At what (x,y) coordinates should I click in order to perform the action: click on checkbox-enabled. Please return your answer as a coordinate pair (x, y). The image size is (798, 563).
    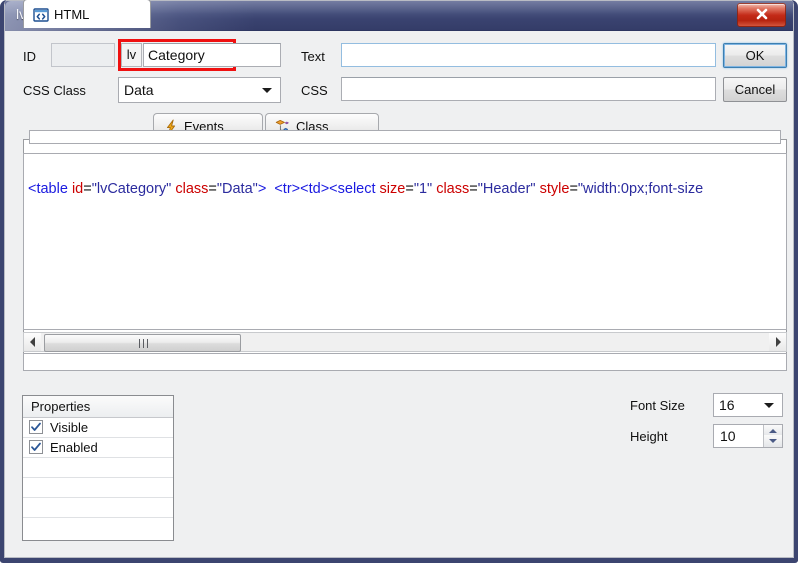
    Looking at the image, I should click on (36, 447).